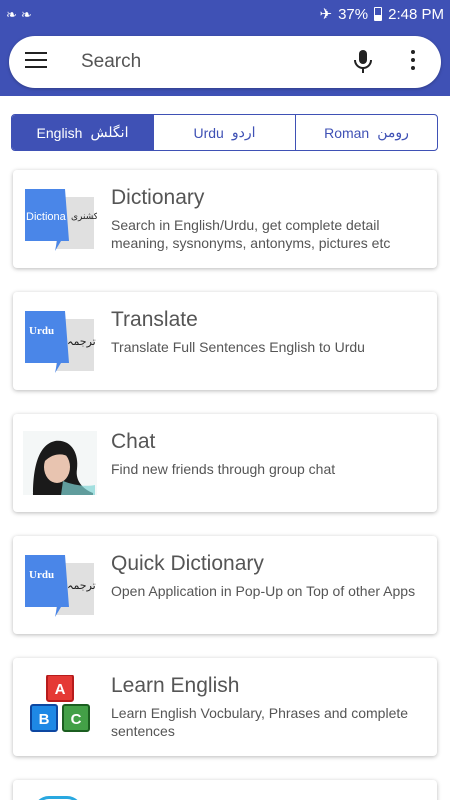 This screenshot has width=450, height=800. I want to click on settings-icon, so click(58, 798).